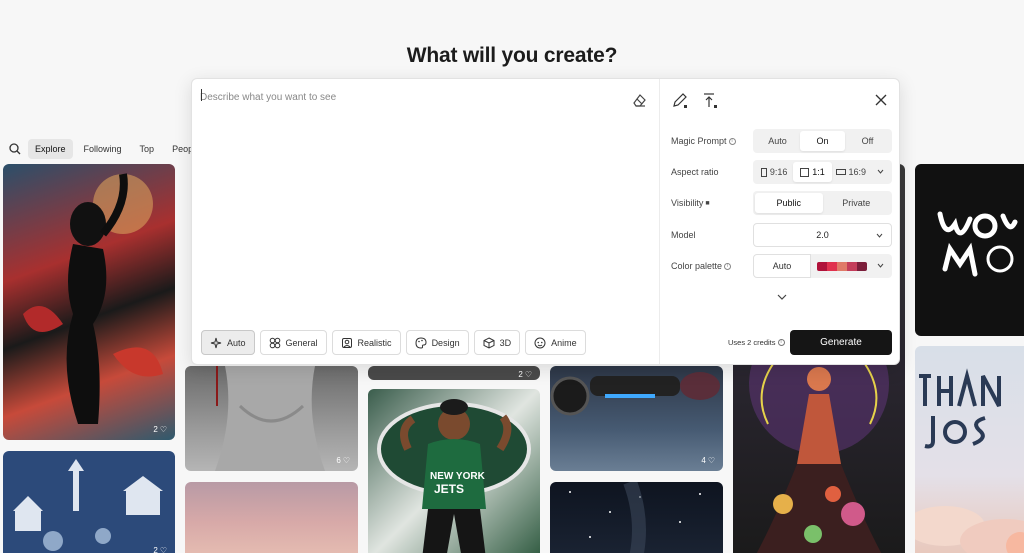  Describe the element at coordinates (512, 55) in the screenshot. I see `page-title: What will you create?` at that location.